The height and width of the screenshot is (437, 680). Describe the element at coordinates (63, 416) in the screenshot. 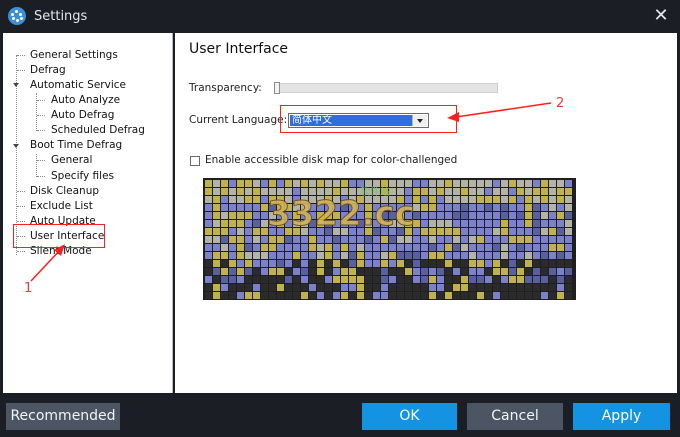

I see `recommended-button: Recommended` at that location.